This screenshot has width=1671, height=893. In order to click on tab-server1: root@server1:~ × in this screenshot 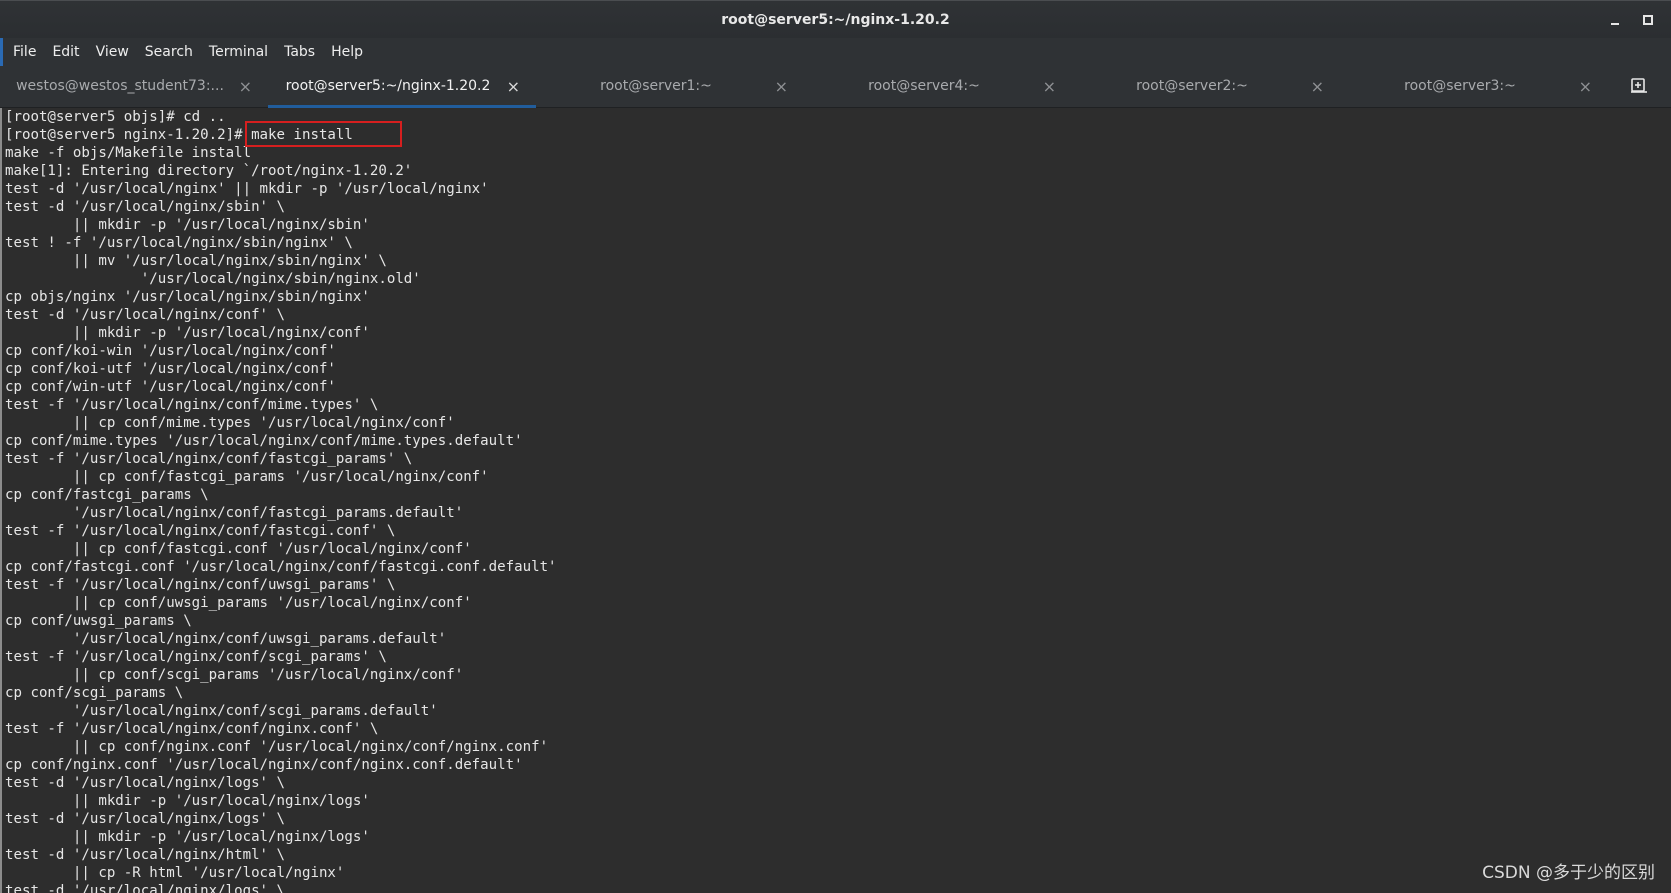, I will do `click(670, 87)`.